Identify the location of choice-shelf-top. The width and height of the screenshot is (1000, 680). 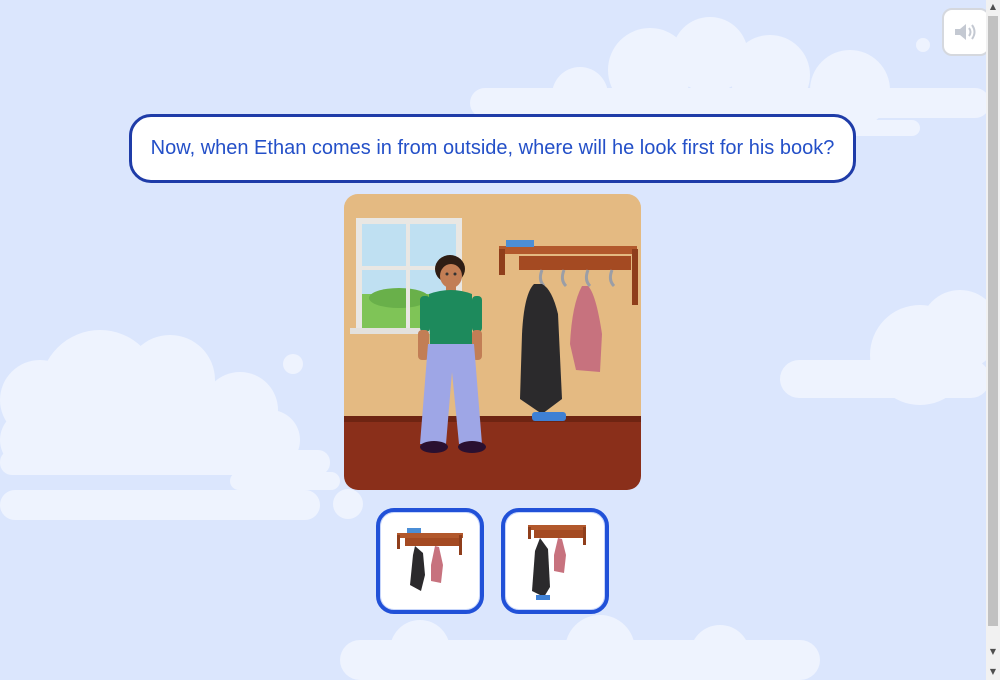
(430, 561).